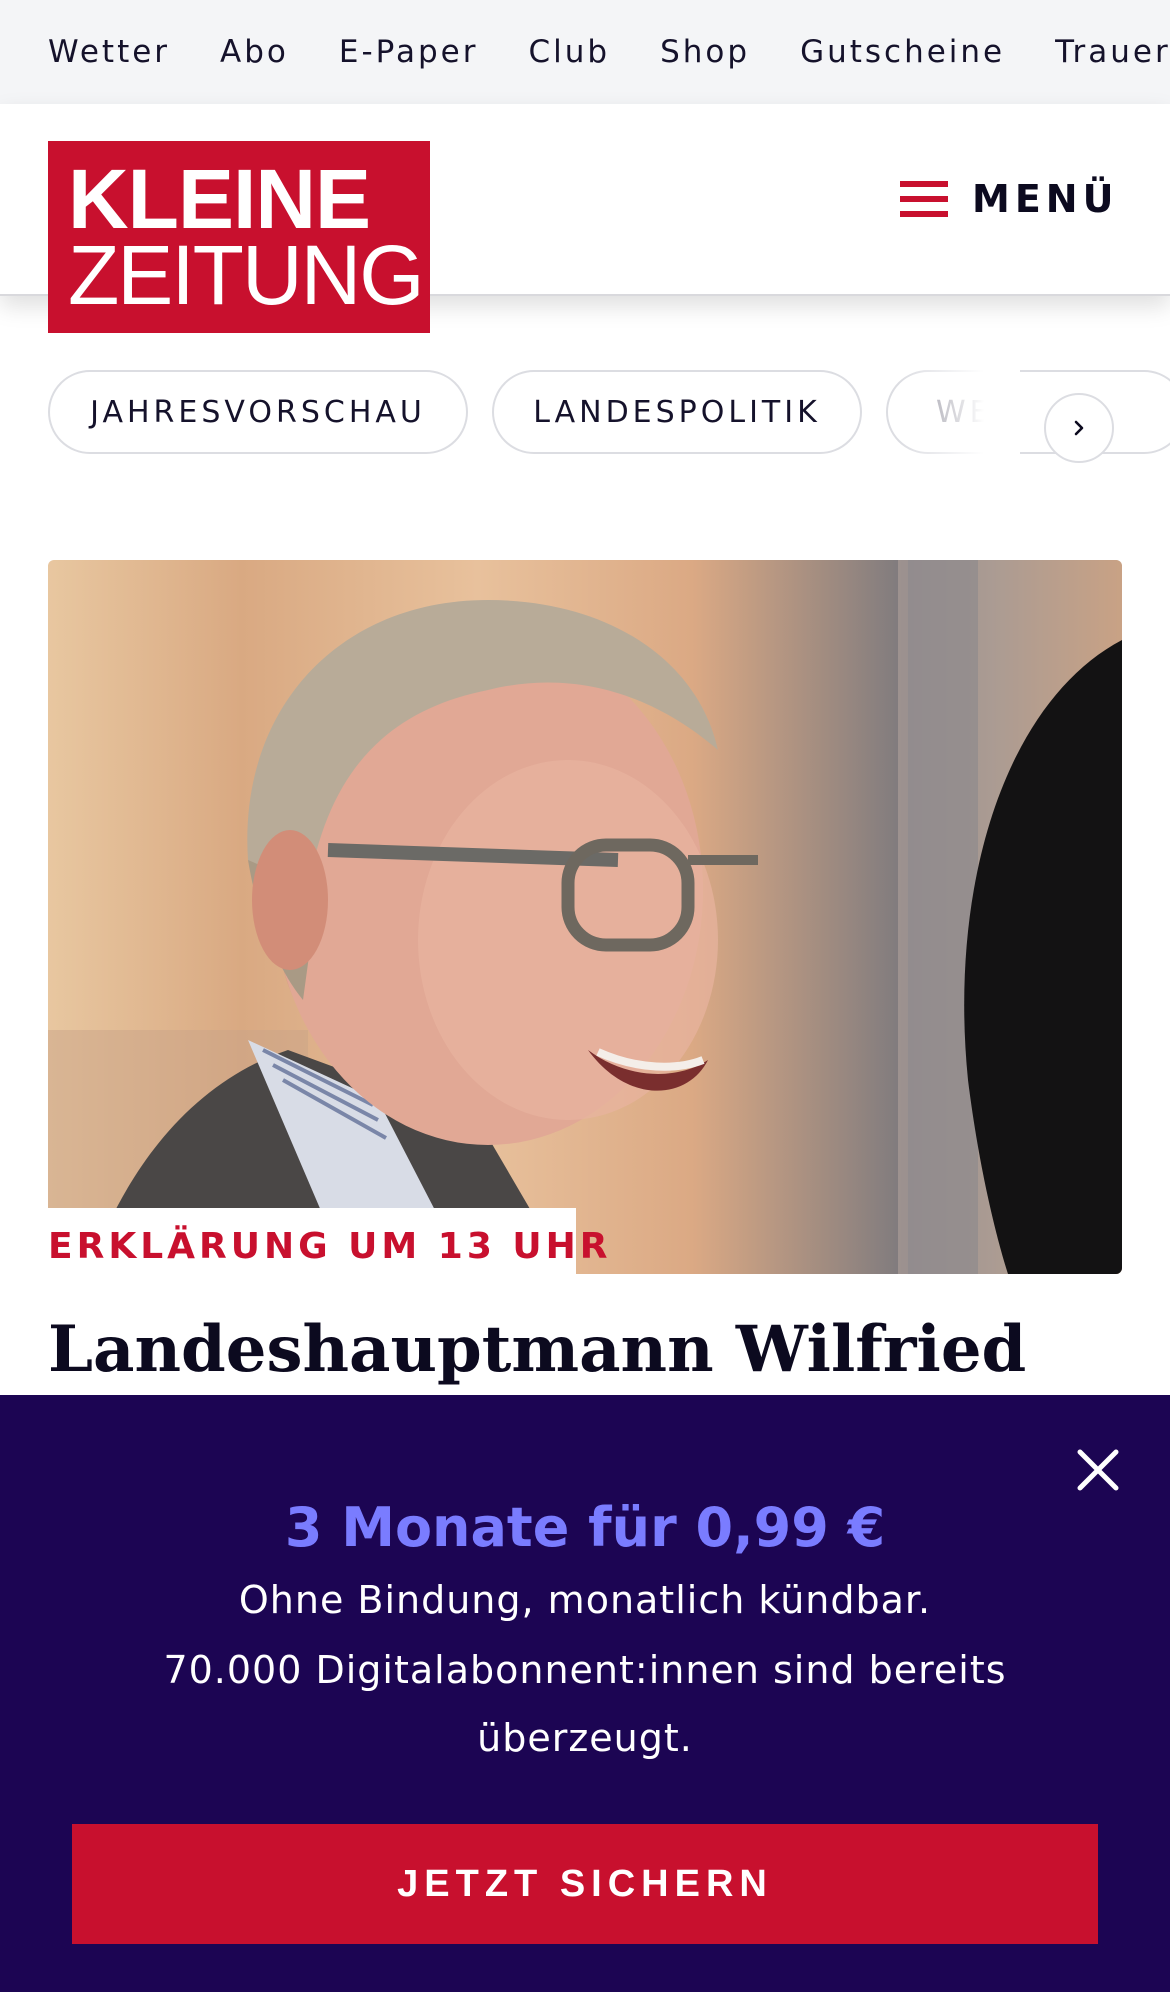 The height and width of the screenshot is (1992, 1170). Describe the element at coordinates (924, 199) in the screenshot. I see `hamburger-icon` at that location.